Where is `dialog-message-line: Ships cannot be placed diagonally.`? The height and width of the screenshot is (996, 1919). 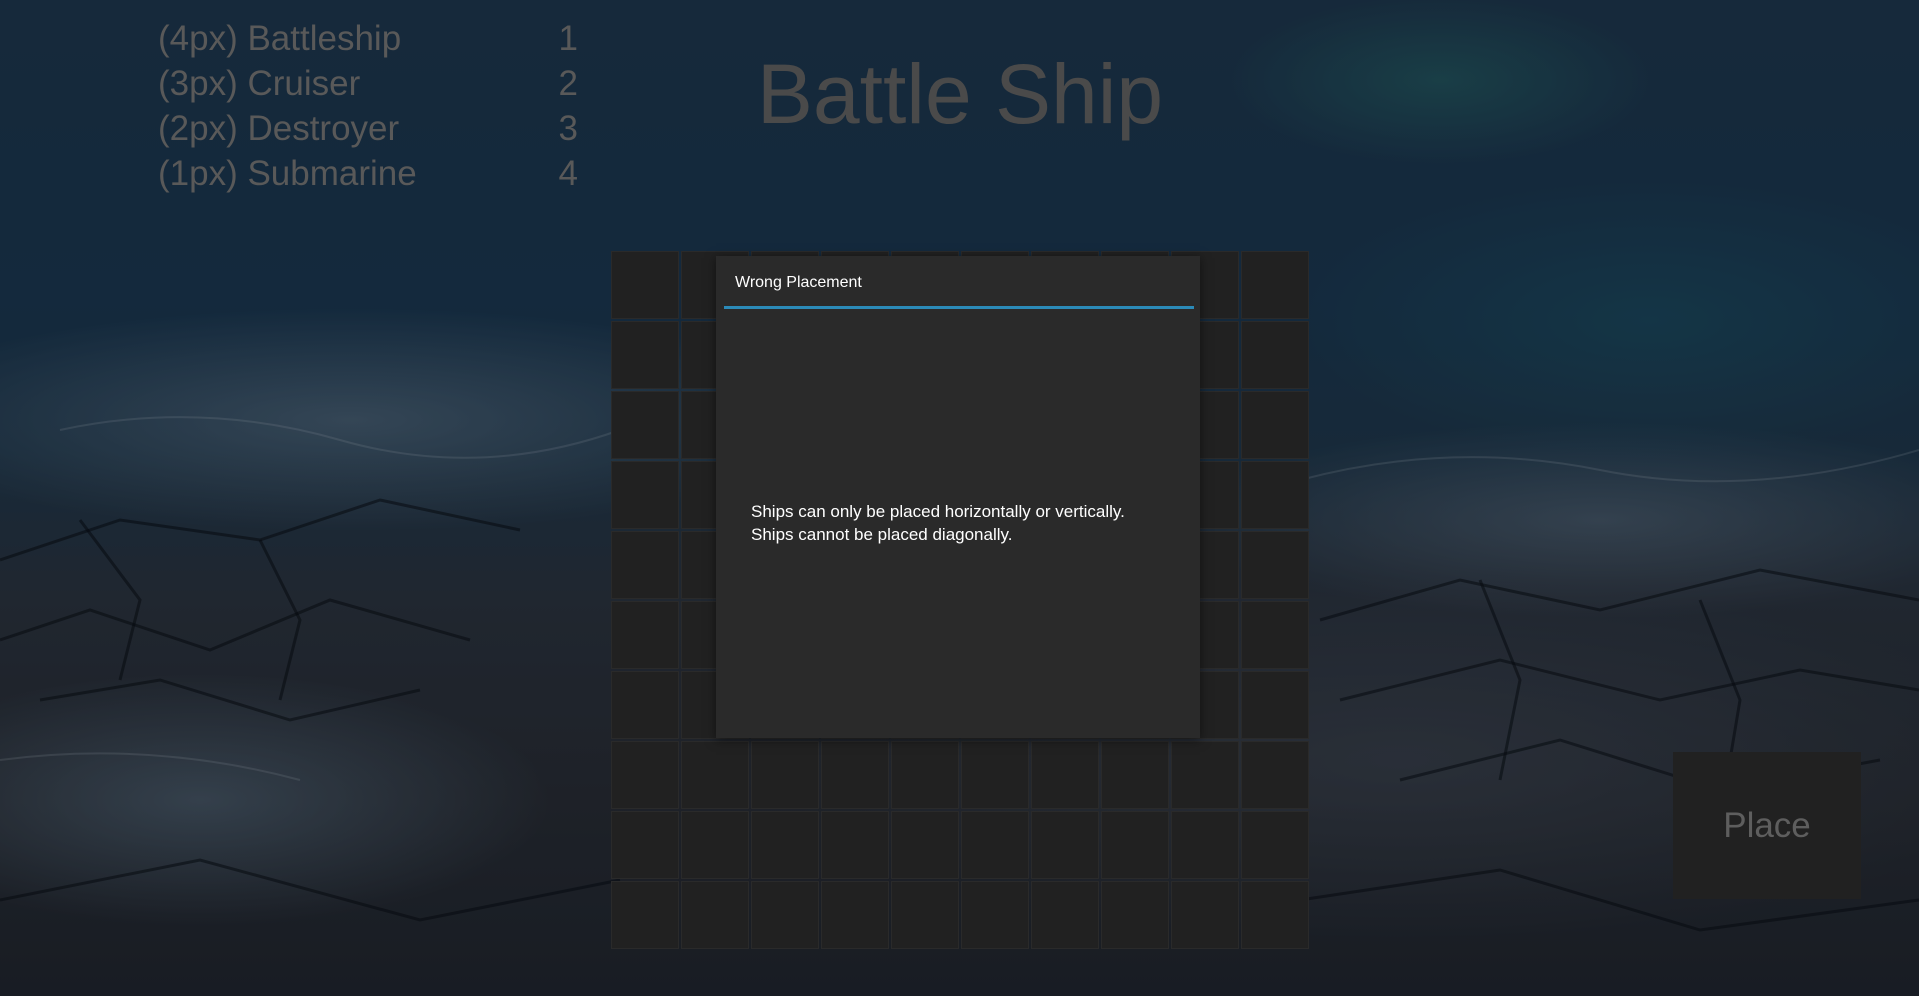
dialog-message-line: Ships cannot be placed diagonally. is located at coordinates (882, 534).